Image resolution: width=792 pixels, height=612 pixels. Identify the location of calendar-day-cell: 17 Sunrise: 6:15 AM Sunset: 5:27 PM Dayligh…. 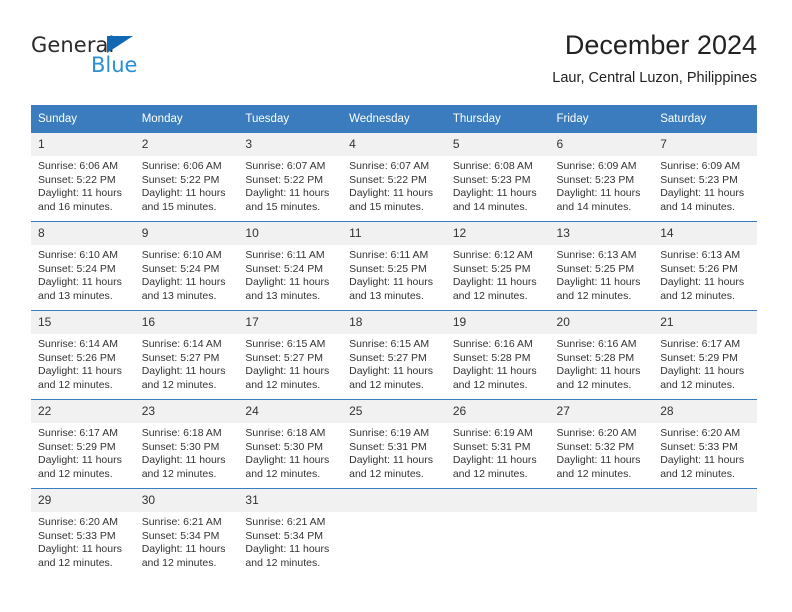
(290, 355).